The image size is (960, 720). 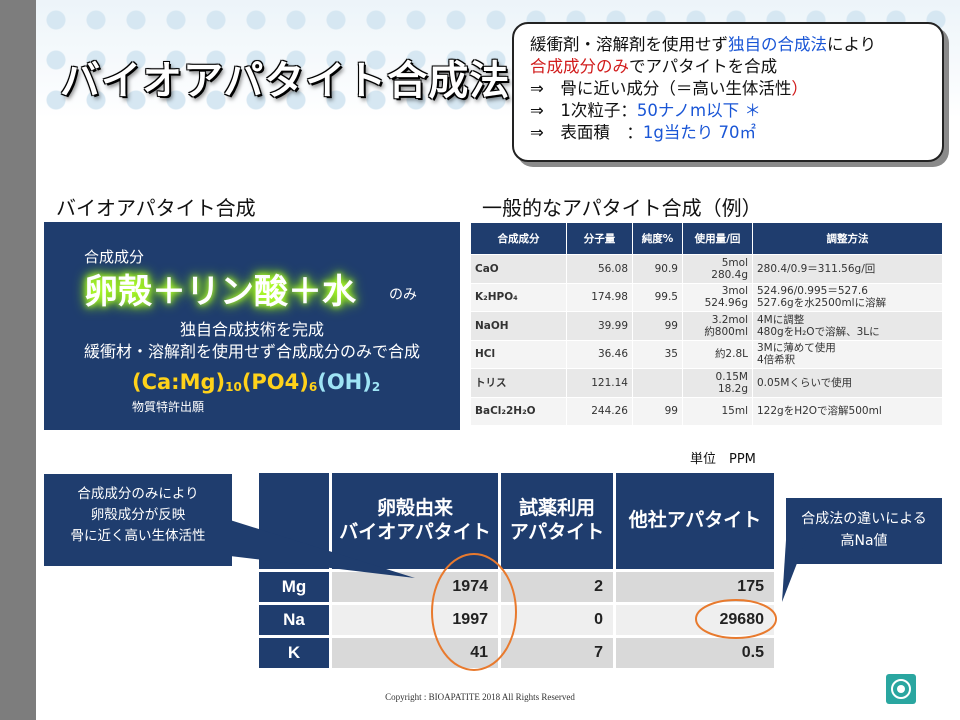 I want to click on company-logo-icon, so click(x=901, y=689).